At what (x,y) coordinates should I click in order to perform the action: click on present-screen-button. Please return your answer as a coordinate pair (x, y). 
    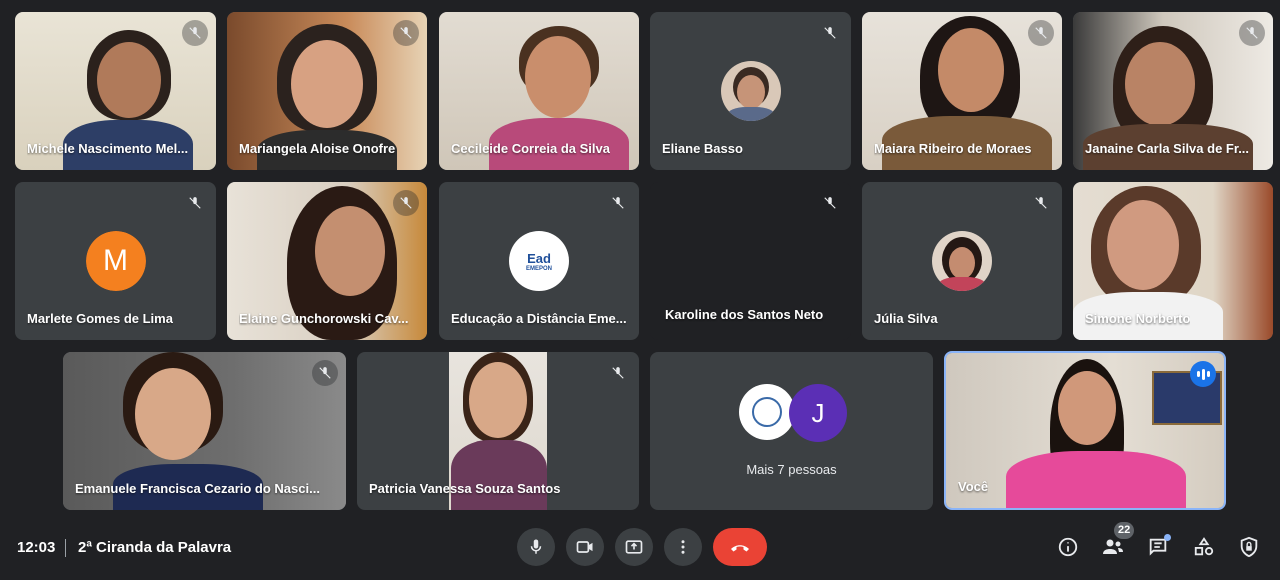
    Looking at the image, I should click on (634, 547).